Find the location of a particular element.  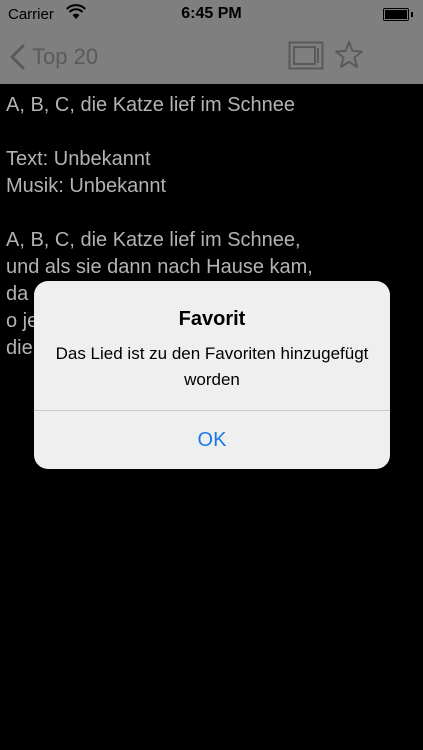

lyric-line: A, B, C, die Katze lief im Schnee, is located at coordinates (153, 240).